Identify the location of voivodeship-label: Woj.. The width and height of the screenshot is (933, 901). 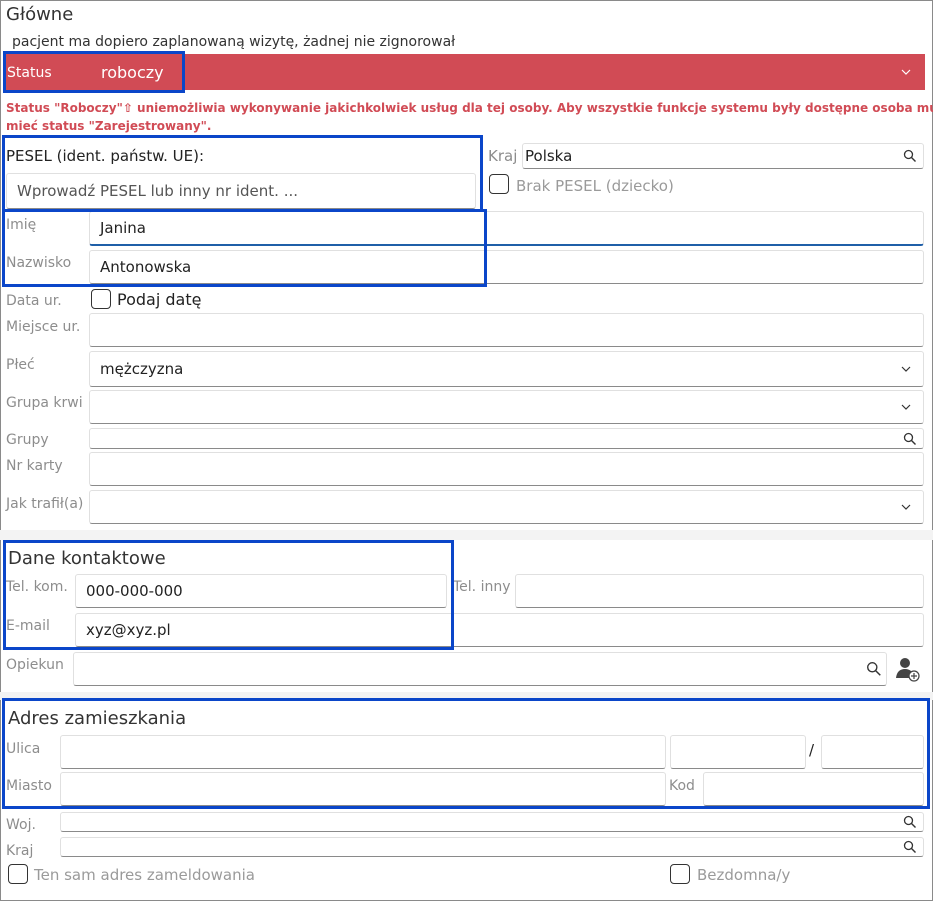
(21, 825).